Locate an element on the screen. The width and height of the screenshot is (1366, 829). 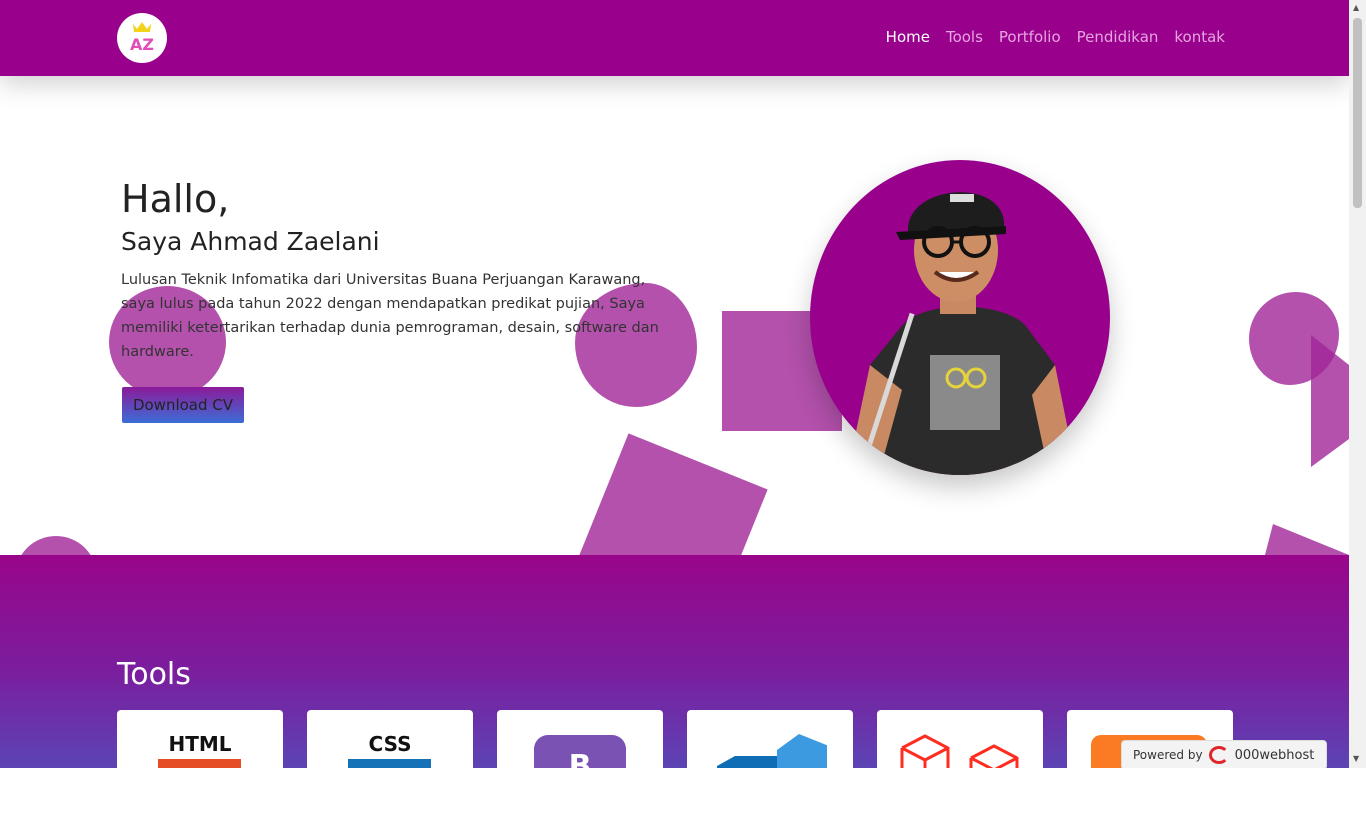
html5-icon is located at coordinates (199, 763).